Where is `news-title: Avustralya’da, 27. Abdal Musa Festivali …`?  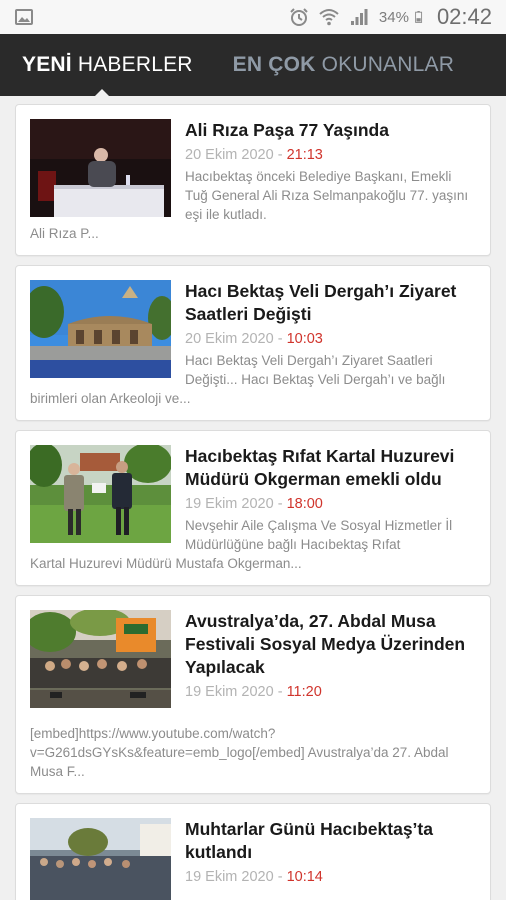 news-title: Avustralya’da, 27. Abdal Musa Festivali … is located at coordinates (325, 644).